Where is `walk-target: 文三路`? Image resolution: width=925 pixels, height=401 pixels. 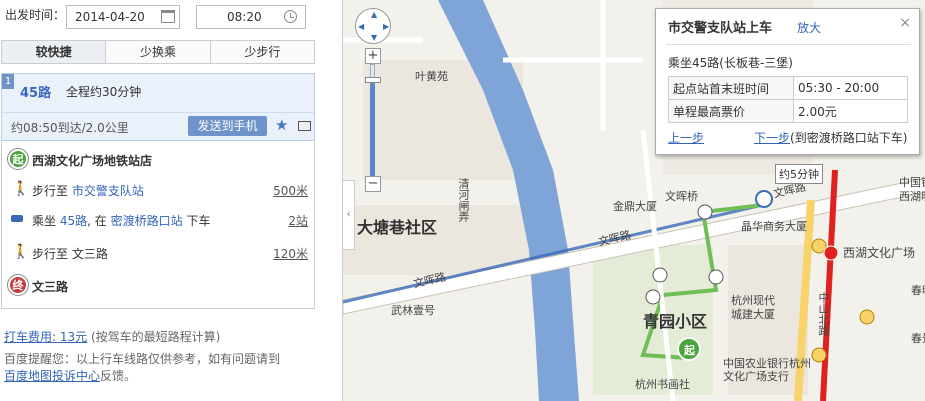 walk-target: 文三路 is located at coordinates (89, 254).